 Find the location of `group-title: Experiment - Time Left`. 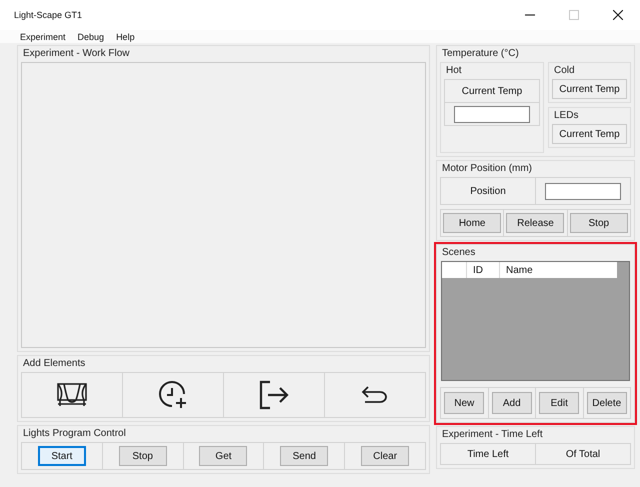

group-title: Experiment - Time Left is located at coordinates (492, 435).